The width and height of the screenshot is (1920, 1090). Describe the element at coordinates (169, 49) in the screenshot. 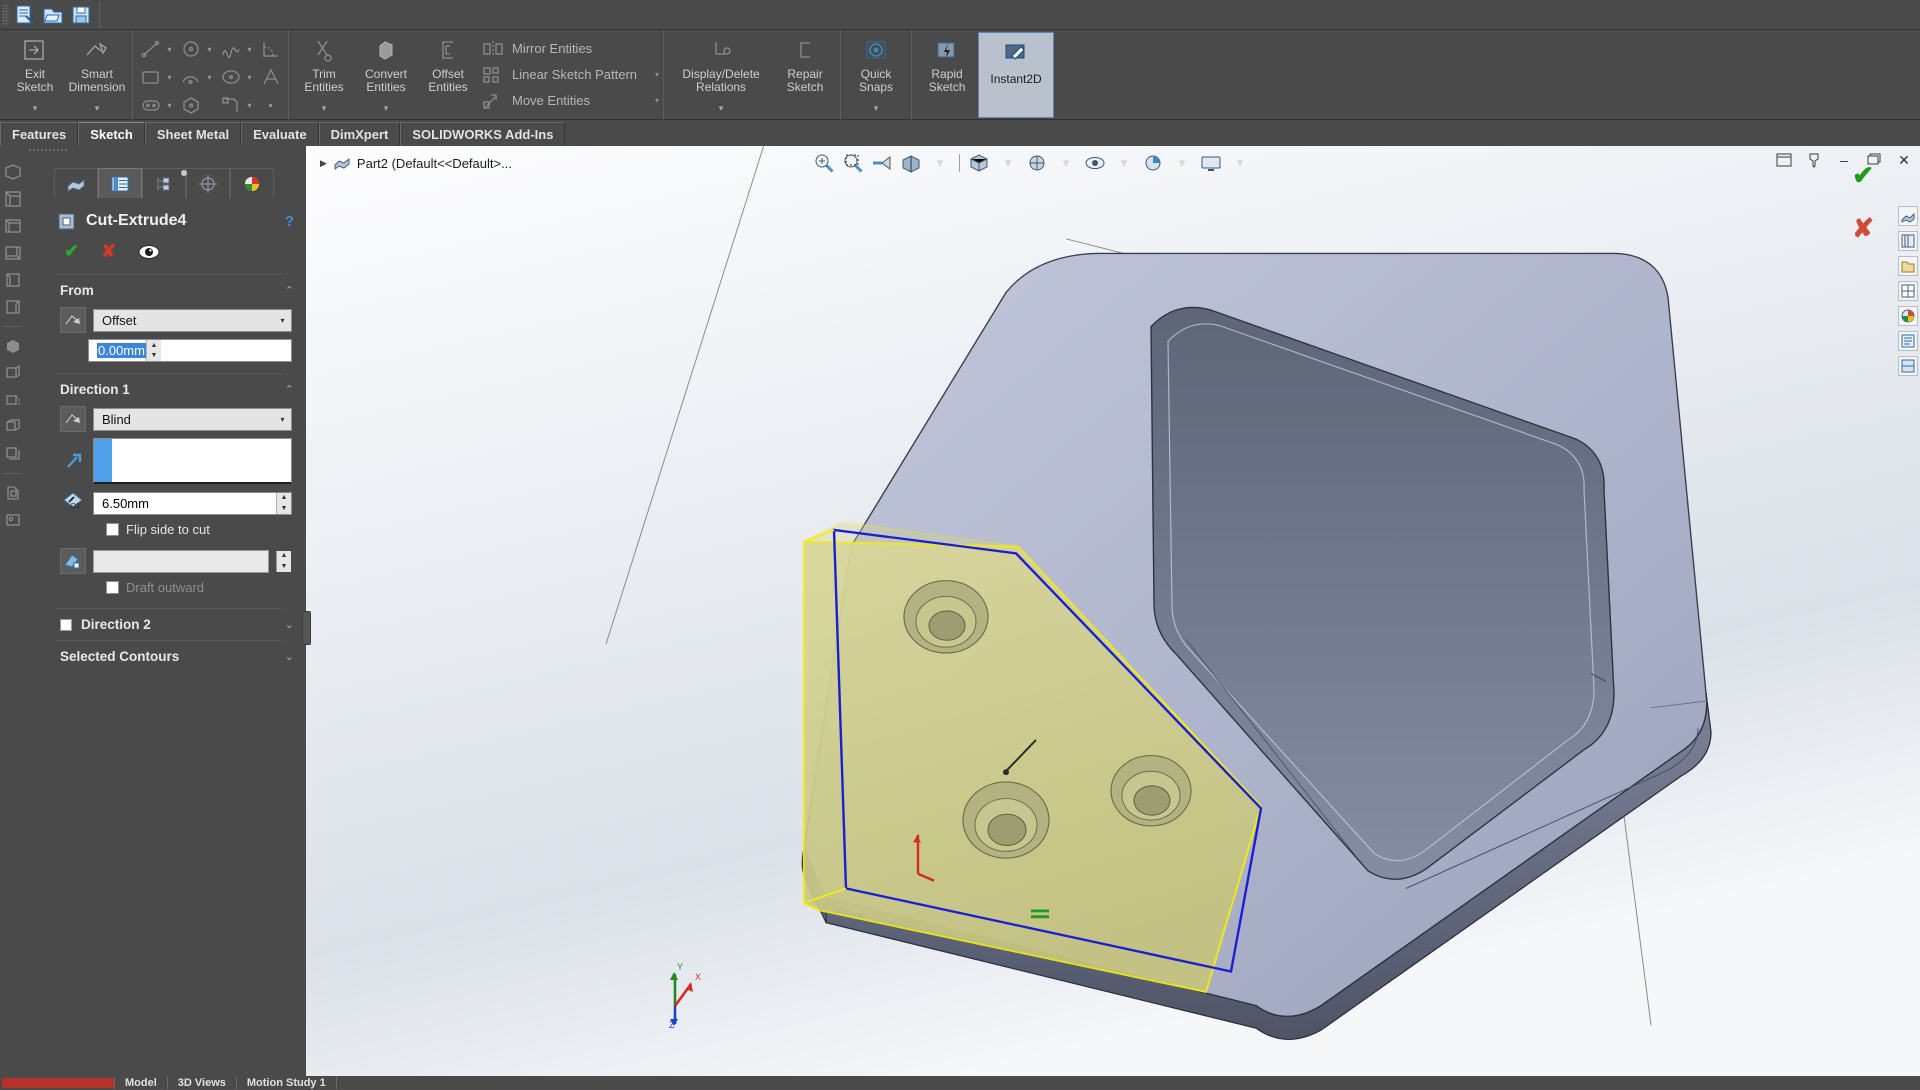

I see `line-dropdown-caret: ▾` at that location.